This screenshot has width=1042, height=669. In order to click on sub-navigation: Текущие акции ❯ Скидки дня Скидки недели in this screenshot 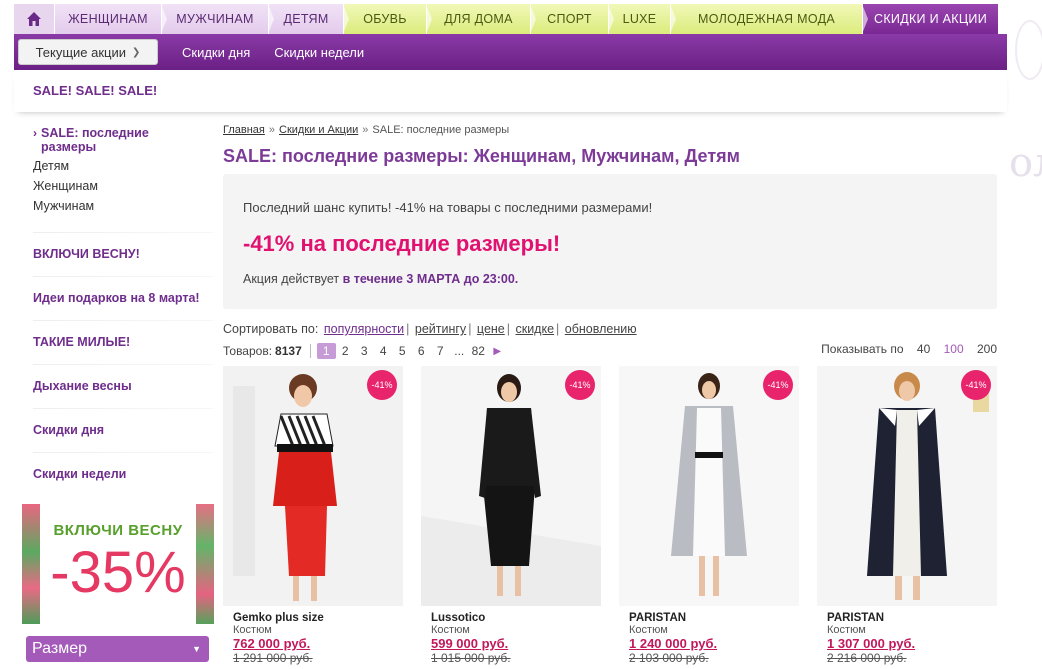, I will do `click(510, 52)`.